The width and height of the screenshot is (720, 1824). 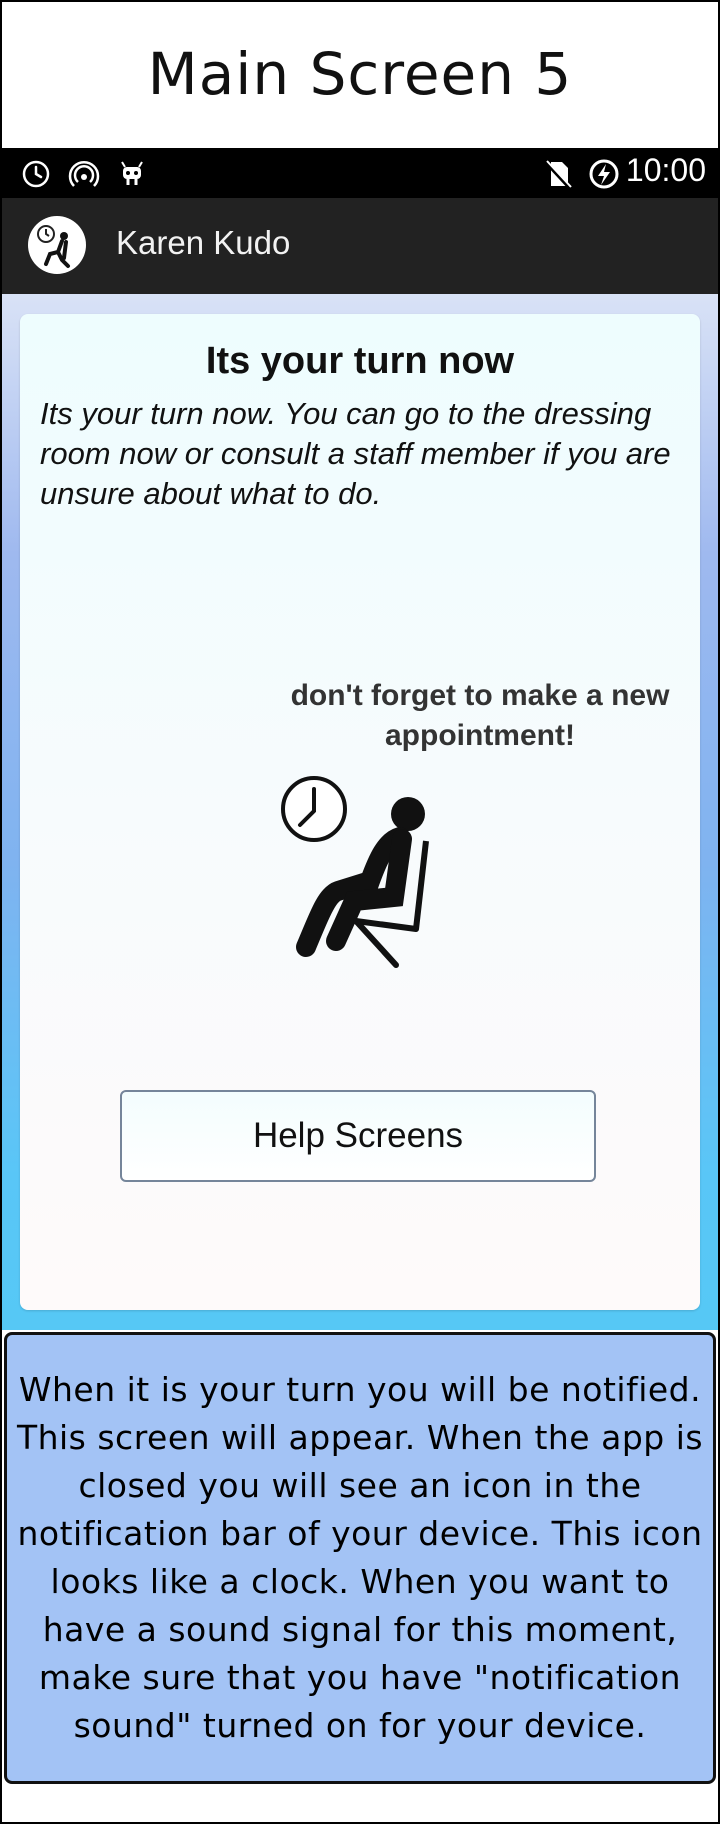 I want to click on user-name: Karen Kudo, so click(x=203, y=242).